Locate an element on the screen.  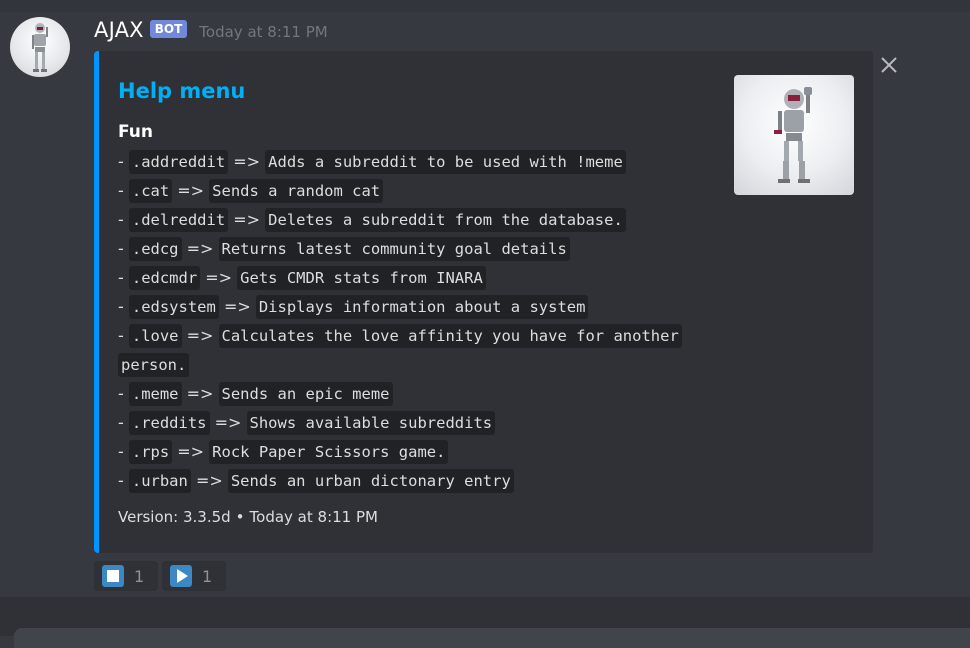
embed-thumbnail is located at coordinates (794, 135).